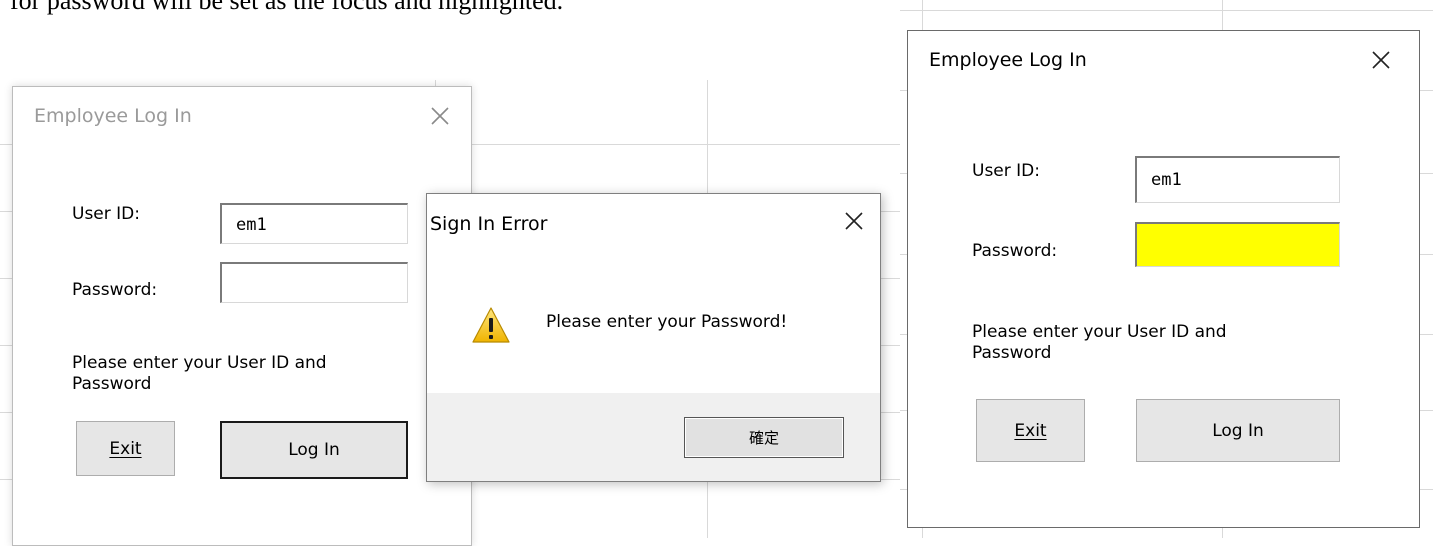 Image resolution: width=1433 pixels, height=546 pixels. What do you see at coordinates (667, 322) in the screenshot?
I see `error-message: Please enter your Password!` at bounding box center [667, 322].